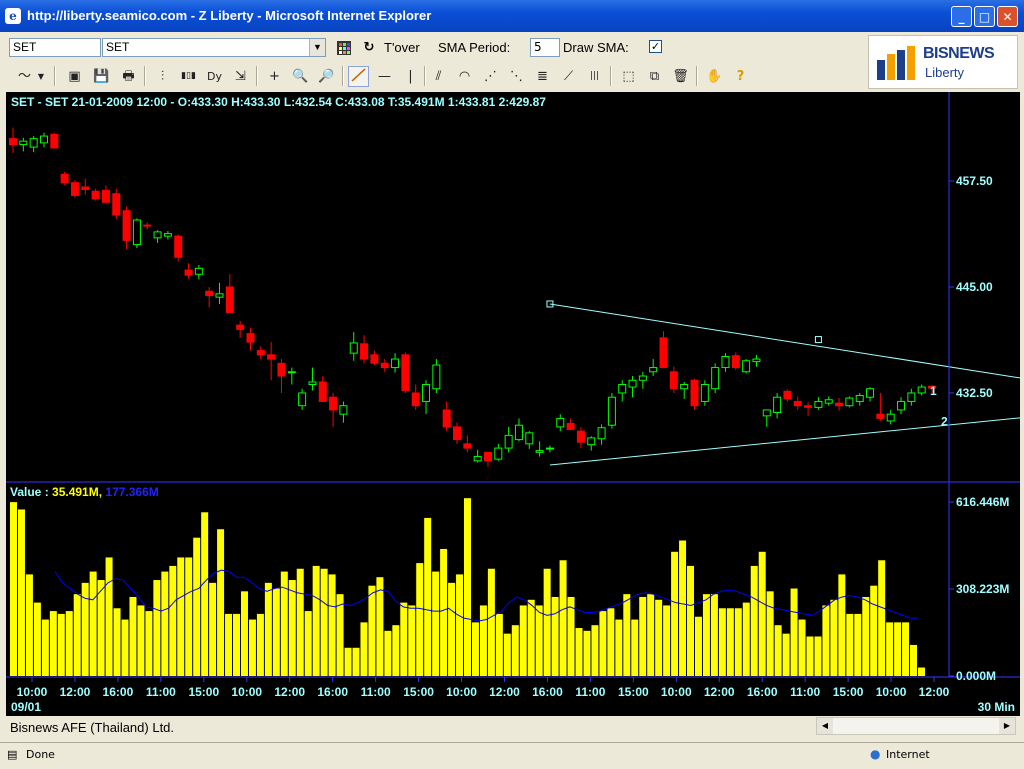  I want to click on hand-icon: ✋, so click(714, 76).